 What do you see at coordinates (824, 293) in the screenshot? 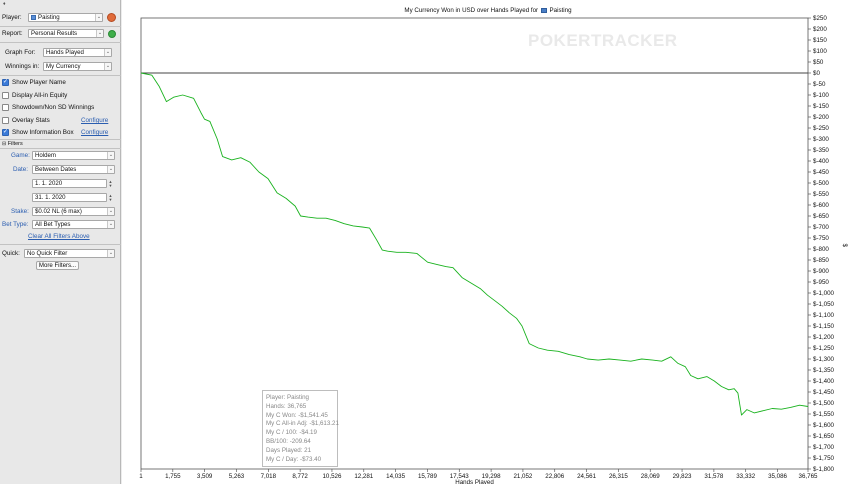
I see `y-tick-label: $-1,000` at bounding box center [824, 293].